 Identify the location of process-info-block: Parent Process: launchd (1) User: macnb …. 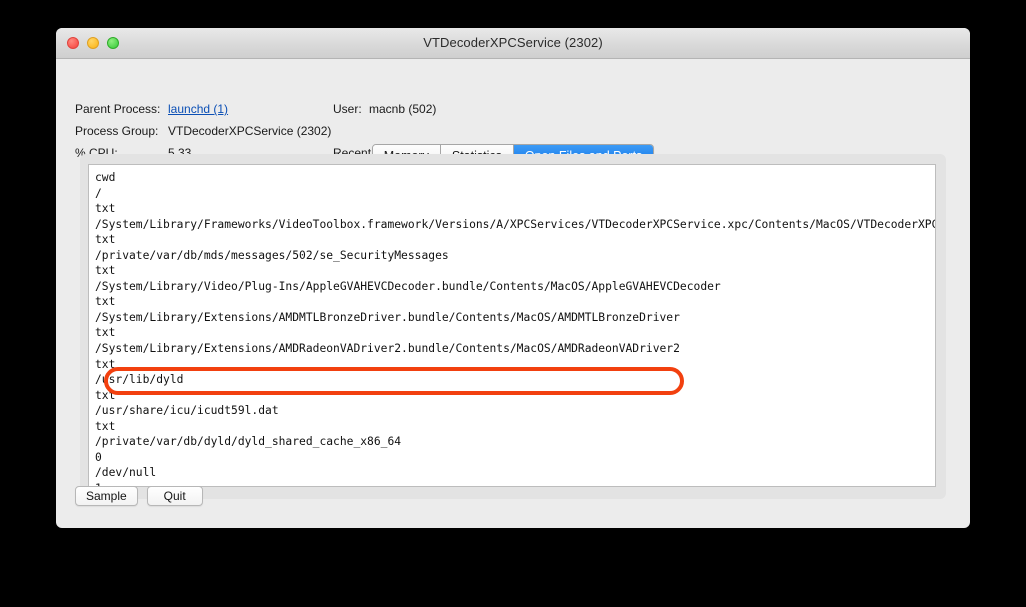
(513, 109).